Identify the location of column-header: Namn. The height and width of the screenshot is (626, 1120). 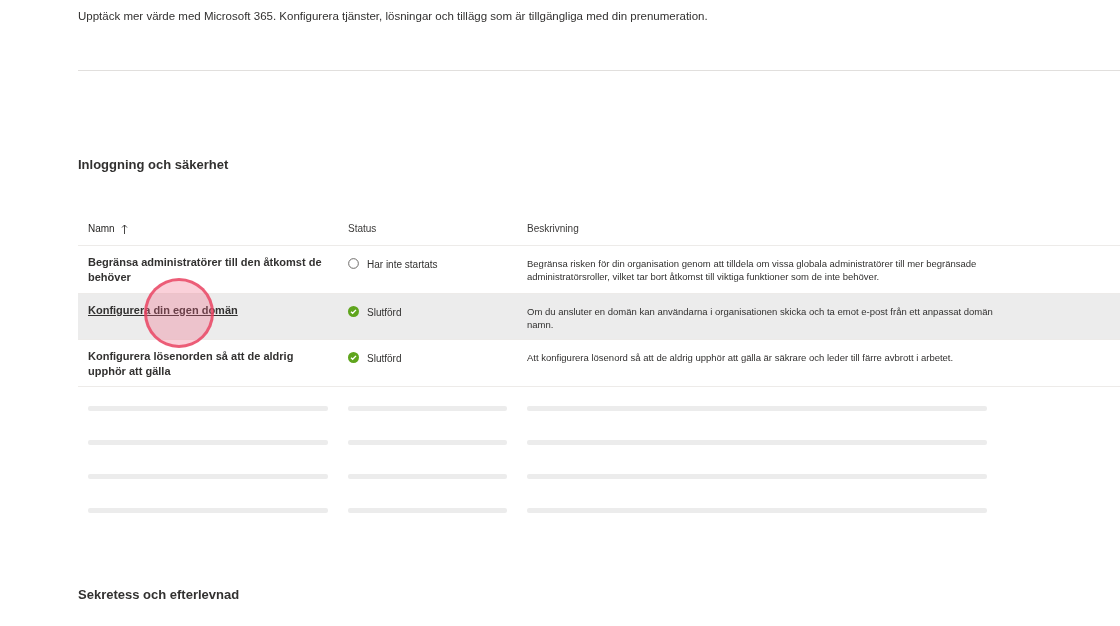
(101, 228).